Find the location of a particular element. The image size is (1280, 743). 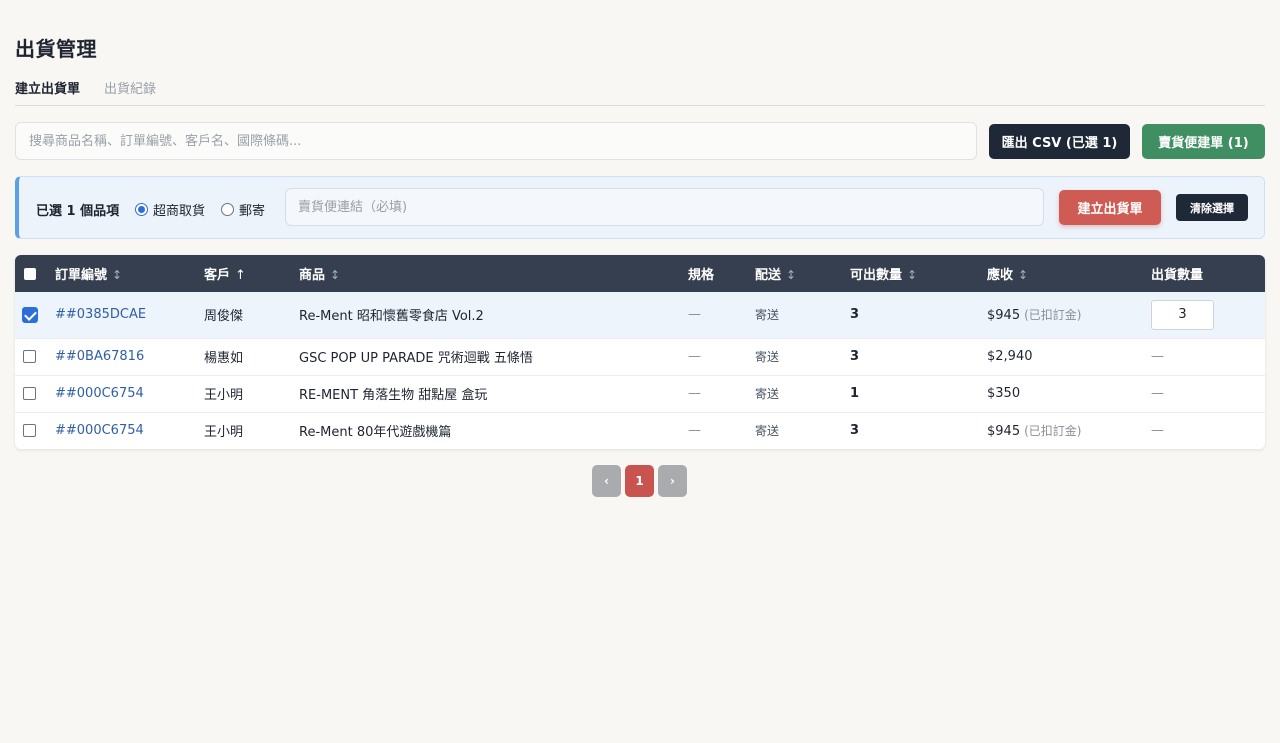

table-header-row: 訂單編號 ↕ 客戶 ↑ 商品 ↕ 規格 配送 ↕ 可出數量 ↕ 應收 ↕ 出貨數量 is located at coordinates (640, 273).